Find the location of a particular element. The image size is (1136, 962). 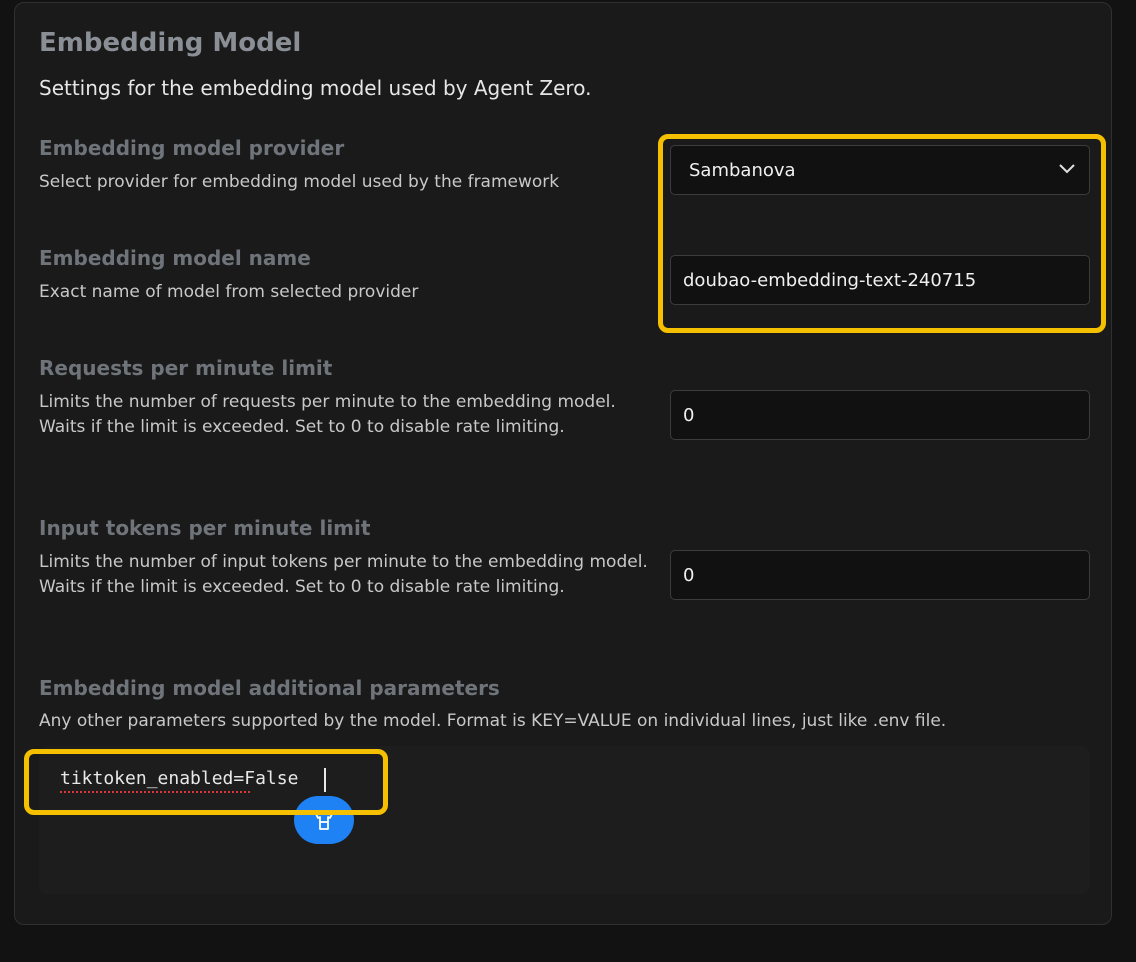

chevron-down-icon is located at coordinates (1067, 169).